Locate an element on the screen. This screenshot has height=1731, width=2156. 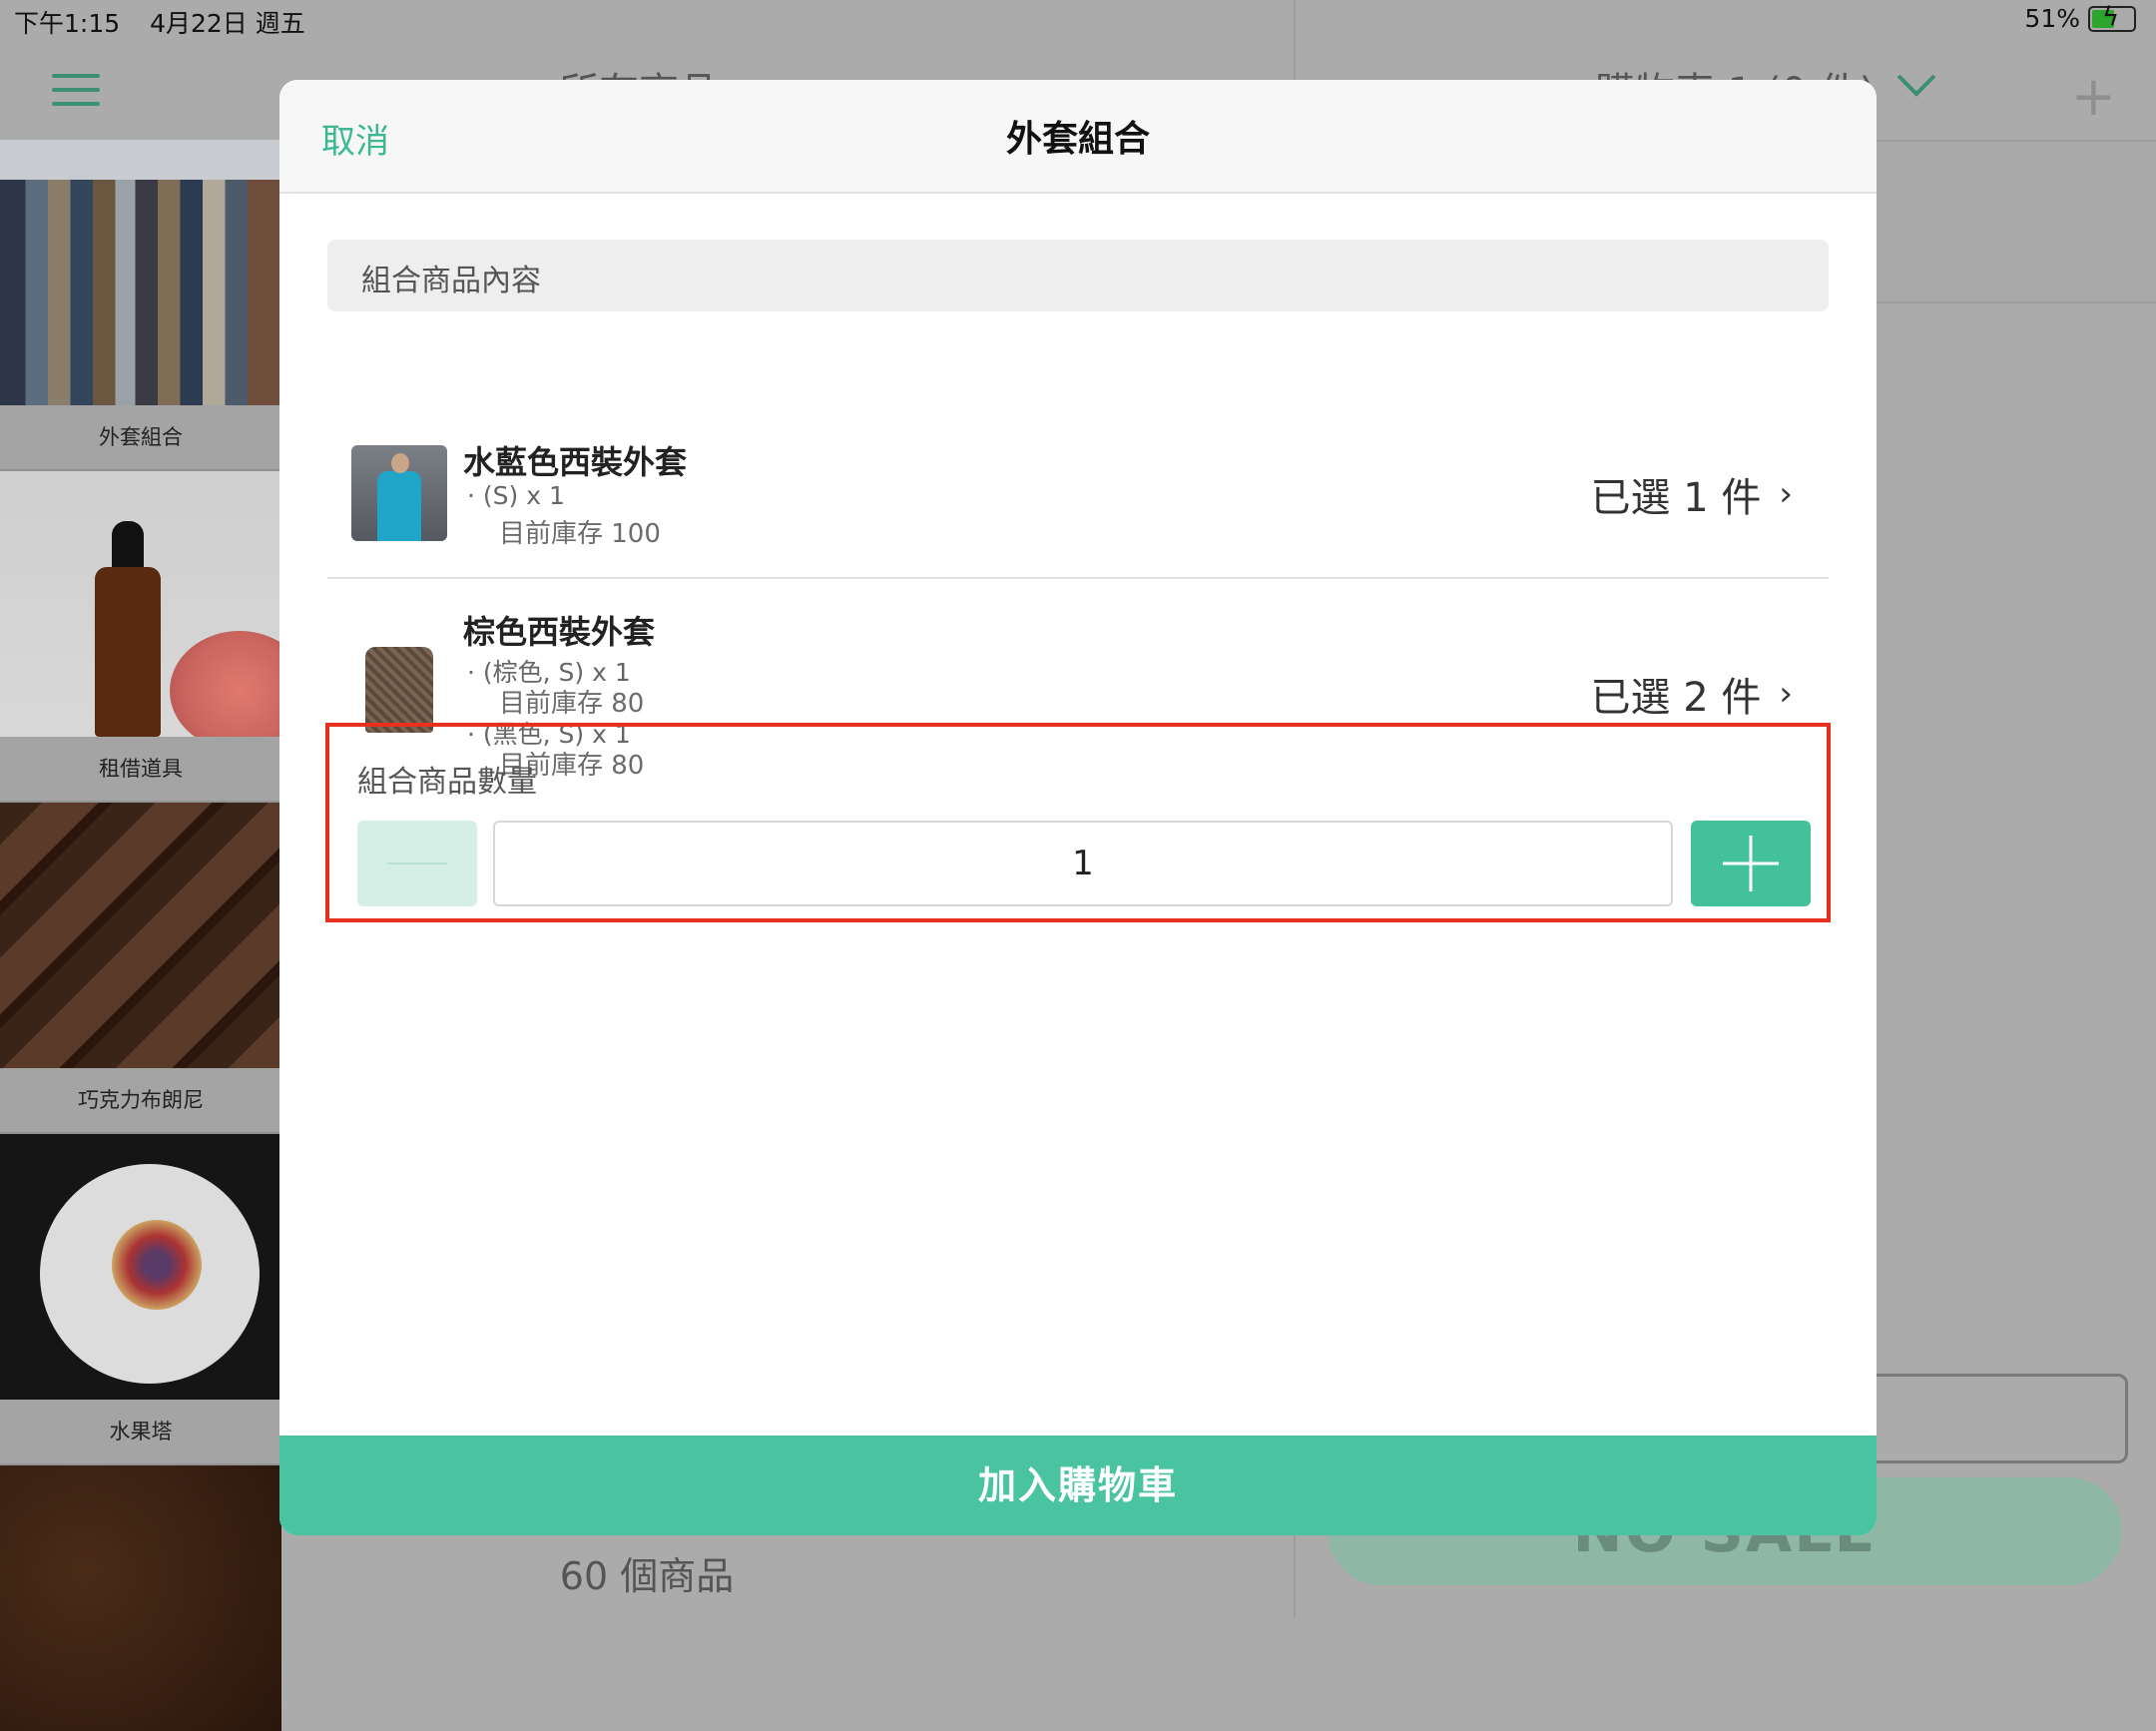
quantity-plus-button is located at coordinates (1751, 863).